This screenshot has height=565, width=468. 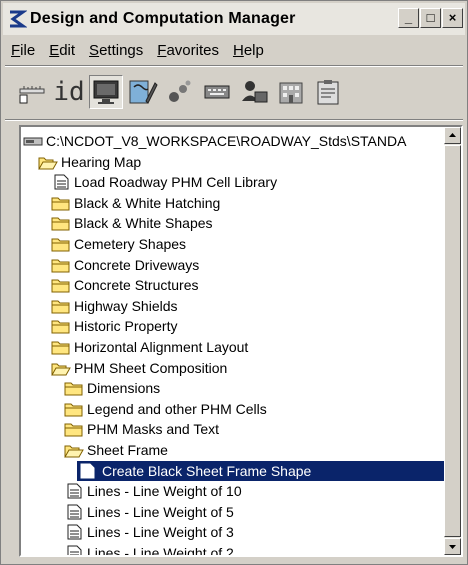 I want to click on tree-item-label: Horizontal Alignment Layout, so click(x=161, y=346).